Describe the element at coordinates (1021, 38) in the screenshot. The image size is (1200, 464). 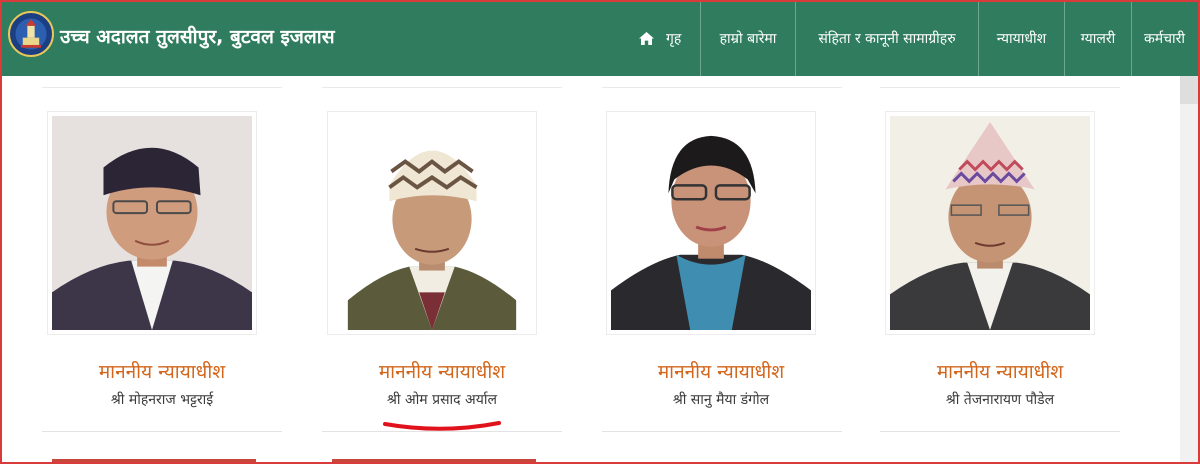
I see `nav-item-judges: न्यायाधीश` at that location.